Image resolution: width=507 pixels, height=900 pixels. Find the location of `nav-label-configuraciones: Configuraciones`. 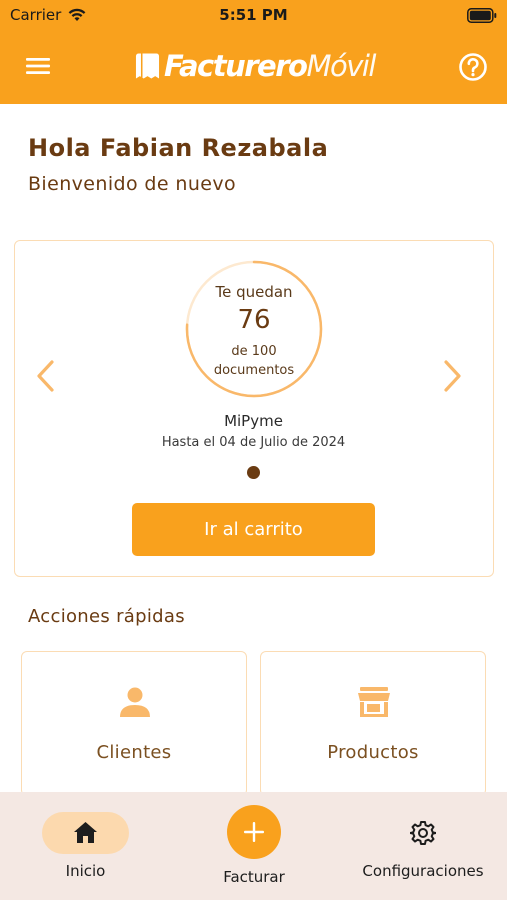

nav-label-configuraciones: Configuraciones is located at coordinates (423, 871).